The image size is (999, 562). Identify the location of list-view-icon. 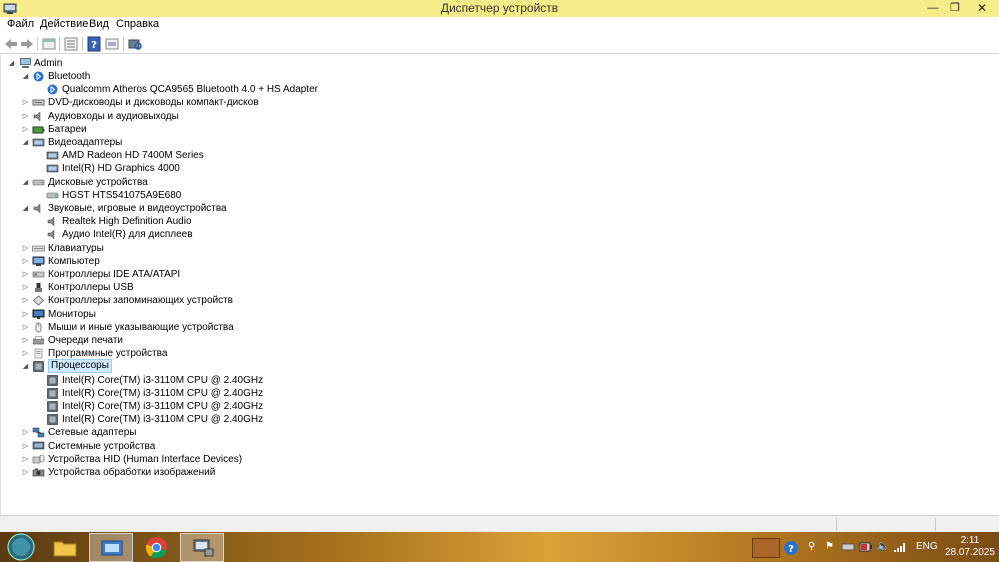
(71, 44).